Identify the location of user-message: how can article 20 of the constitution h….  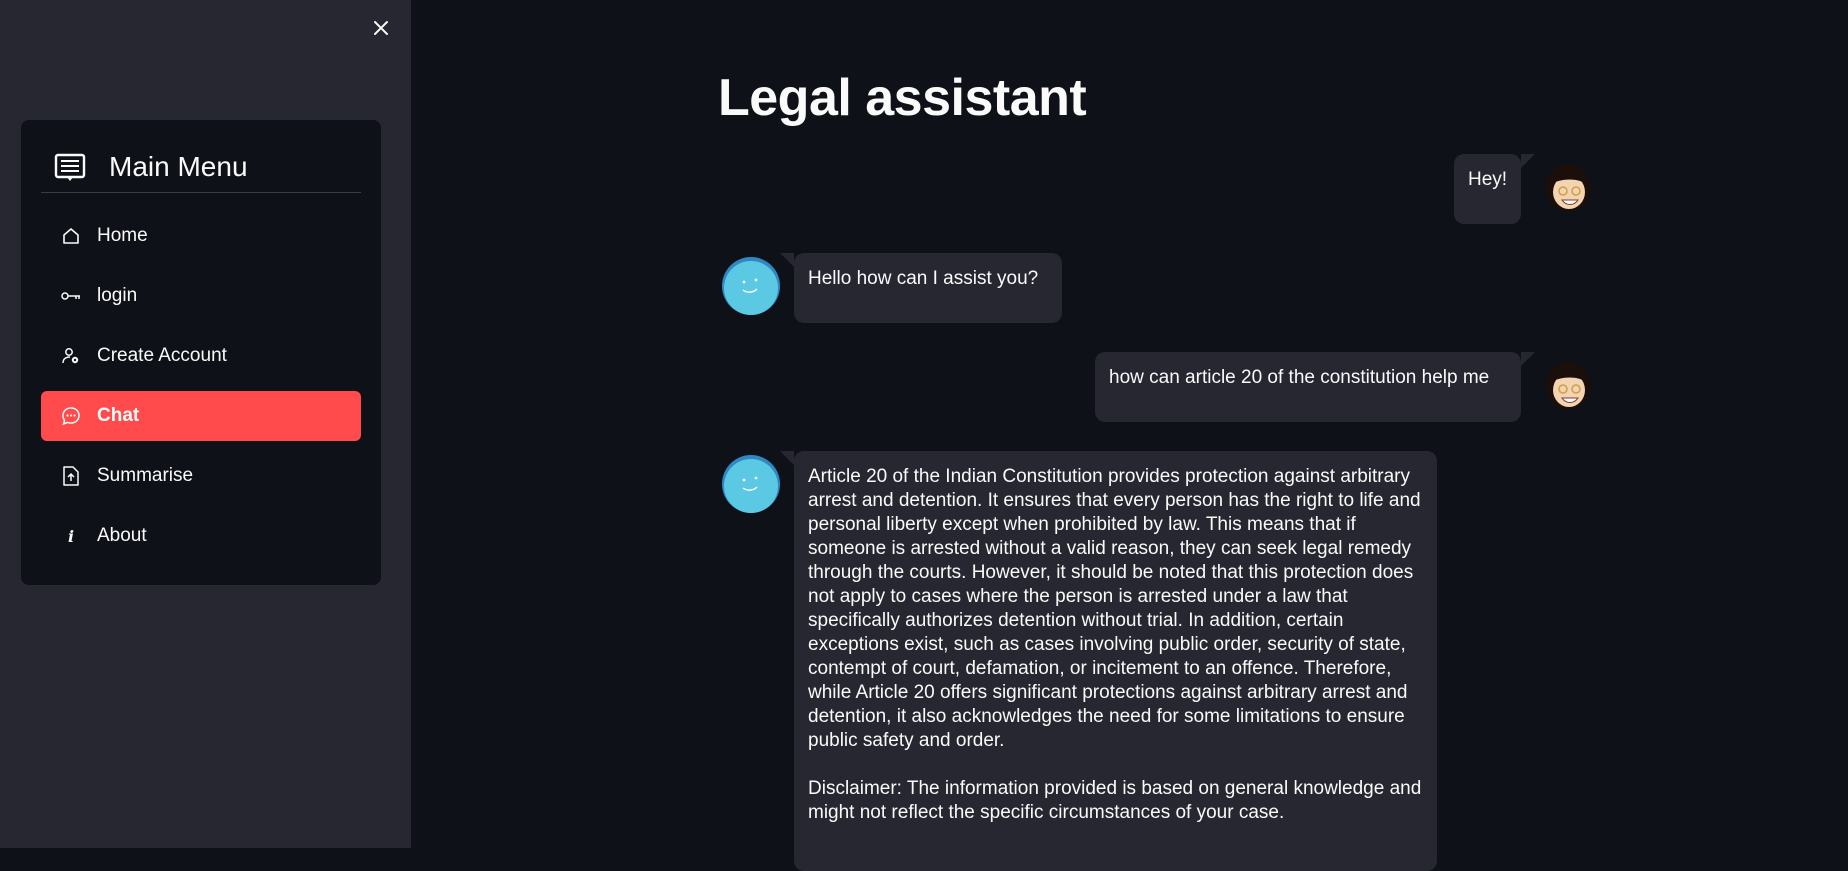
(1315, 387).